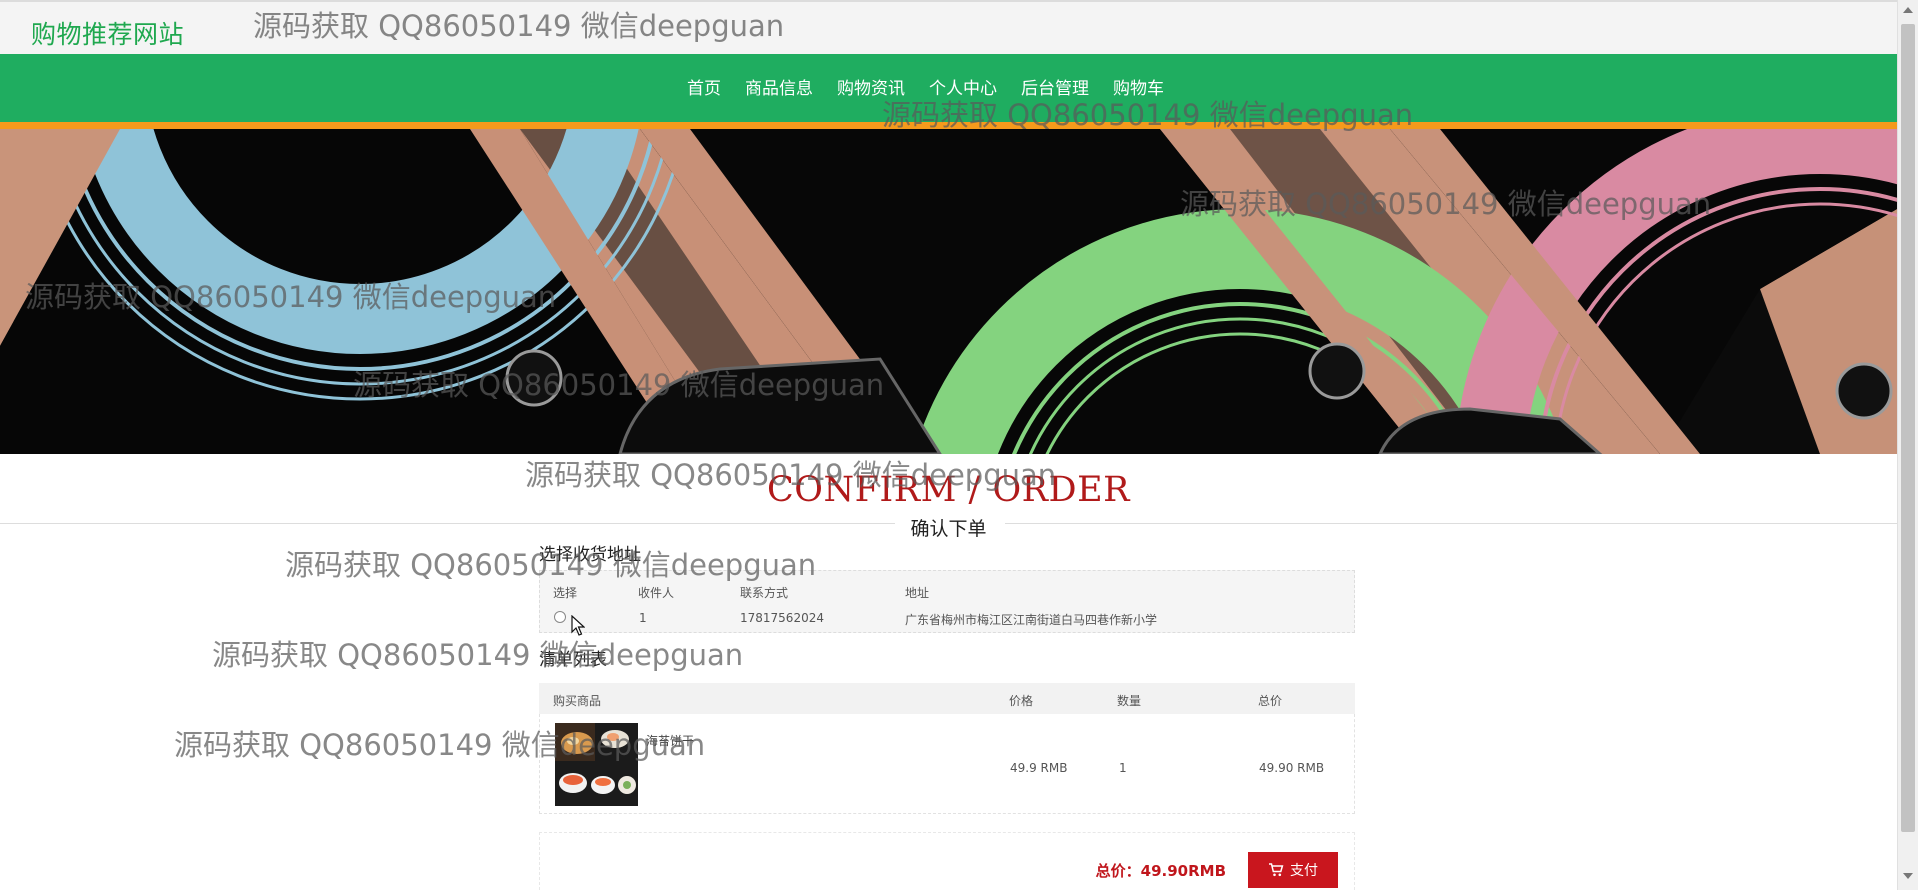 The width and height of the screenshot is (1918, 890). Describe the element at coordinates (948, 27) in the screenshot. I see `top-brand-bar: 购物推荐网站` at that location.